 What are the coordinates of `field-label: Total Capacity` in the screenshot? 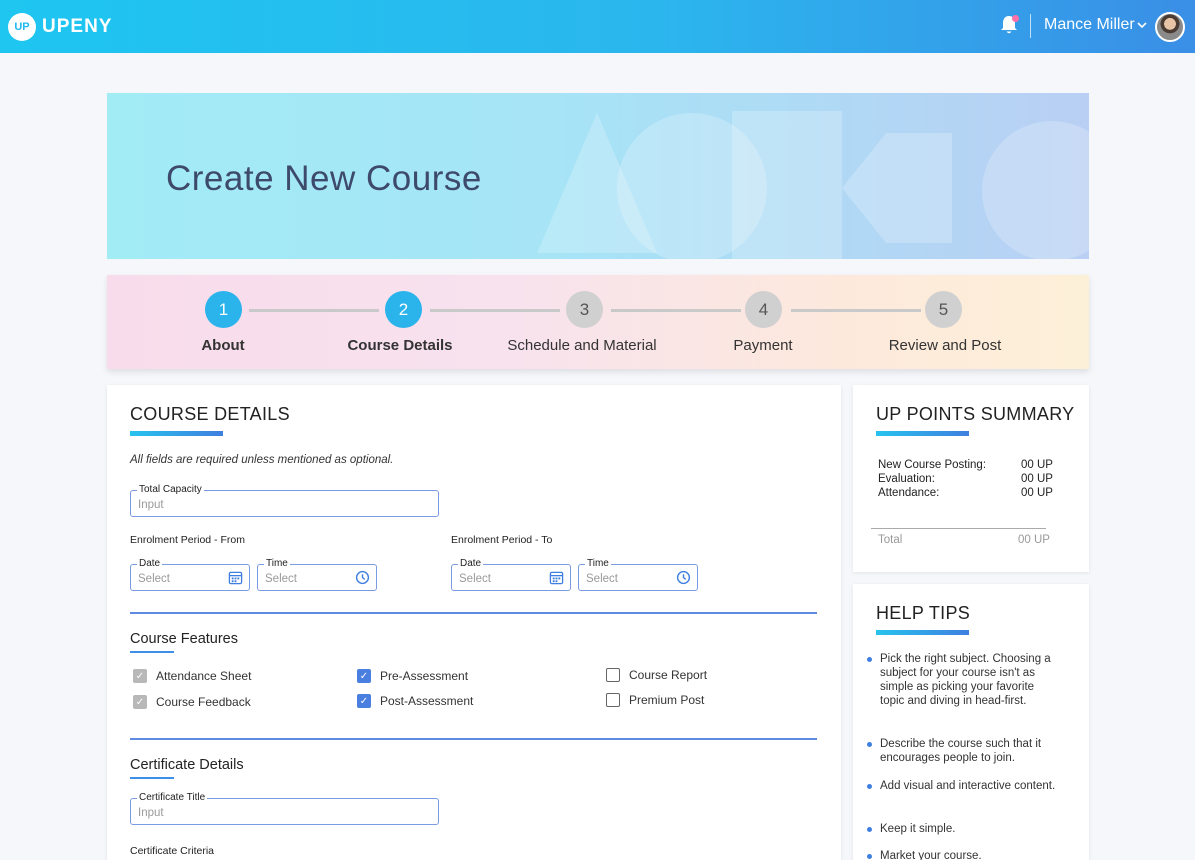 It's located at (170, 490).